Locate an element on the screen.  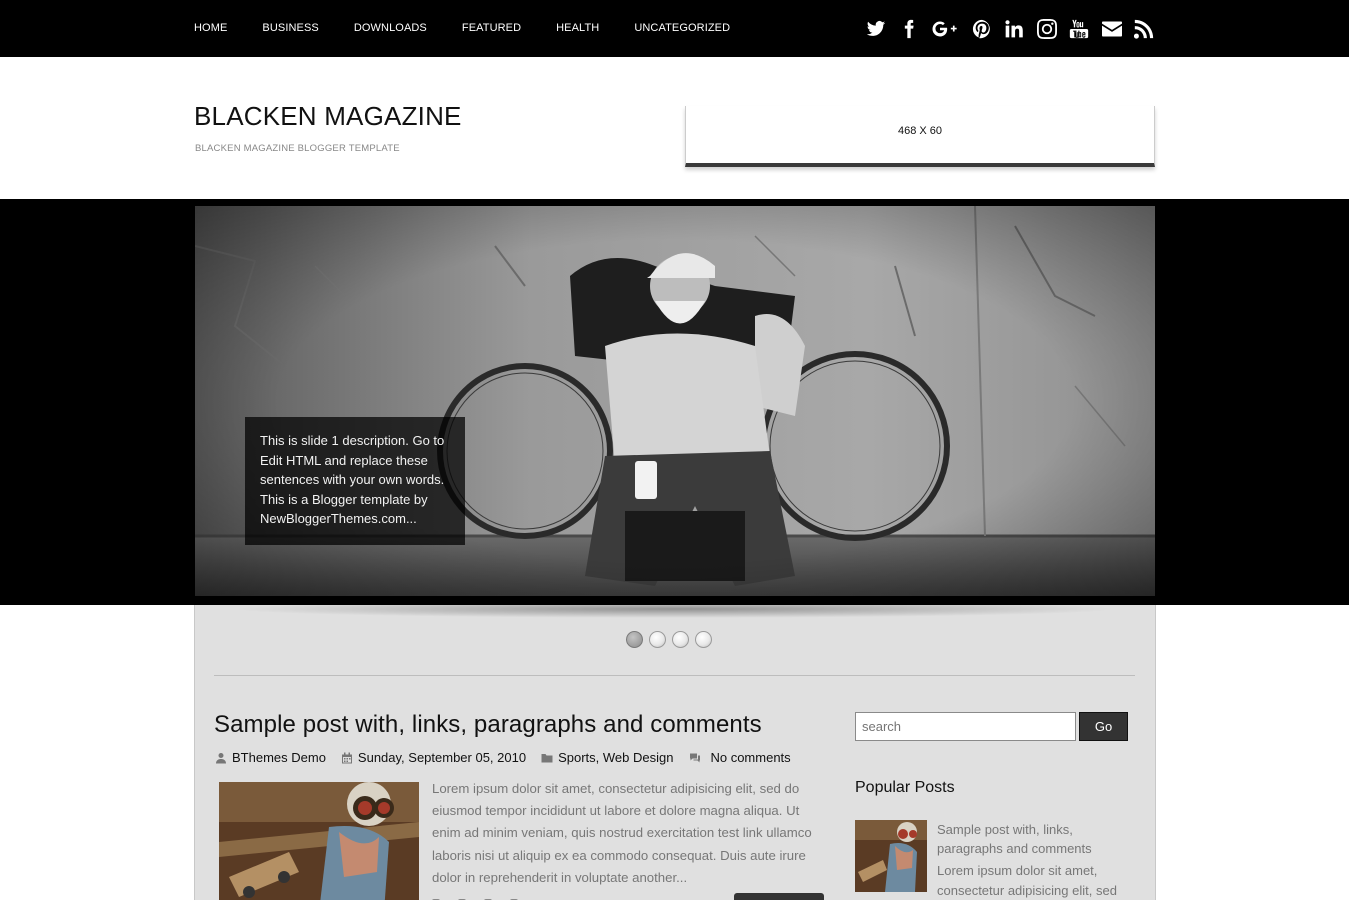
search-go-button: Go is located at coordinates (1103, 726).